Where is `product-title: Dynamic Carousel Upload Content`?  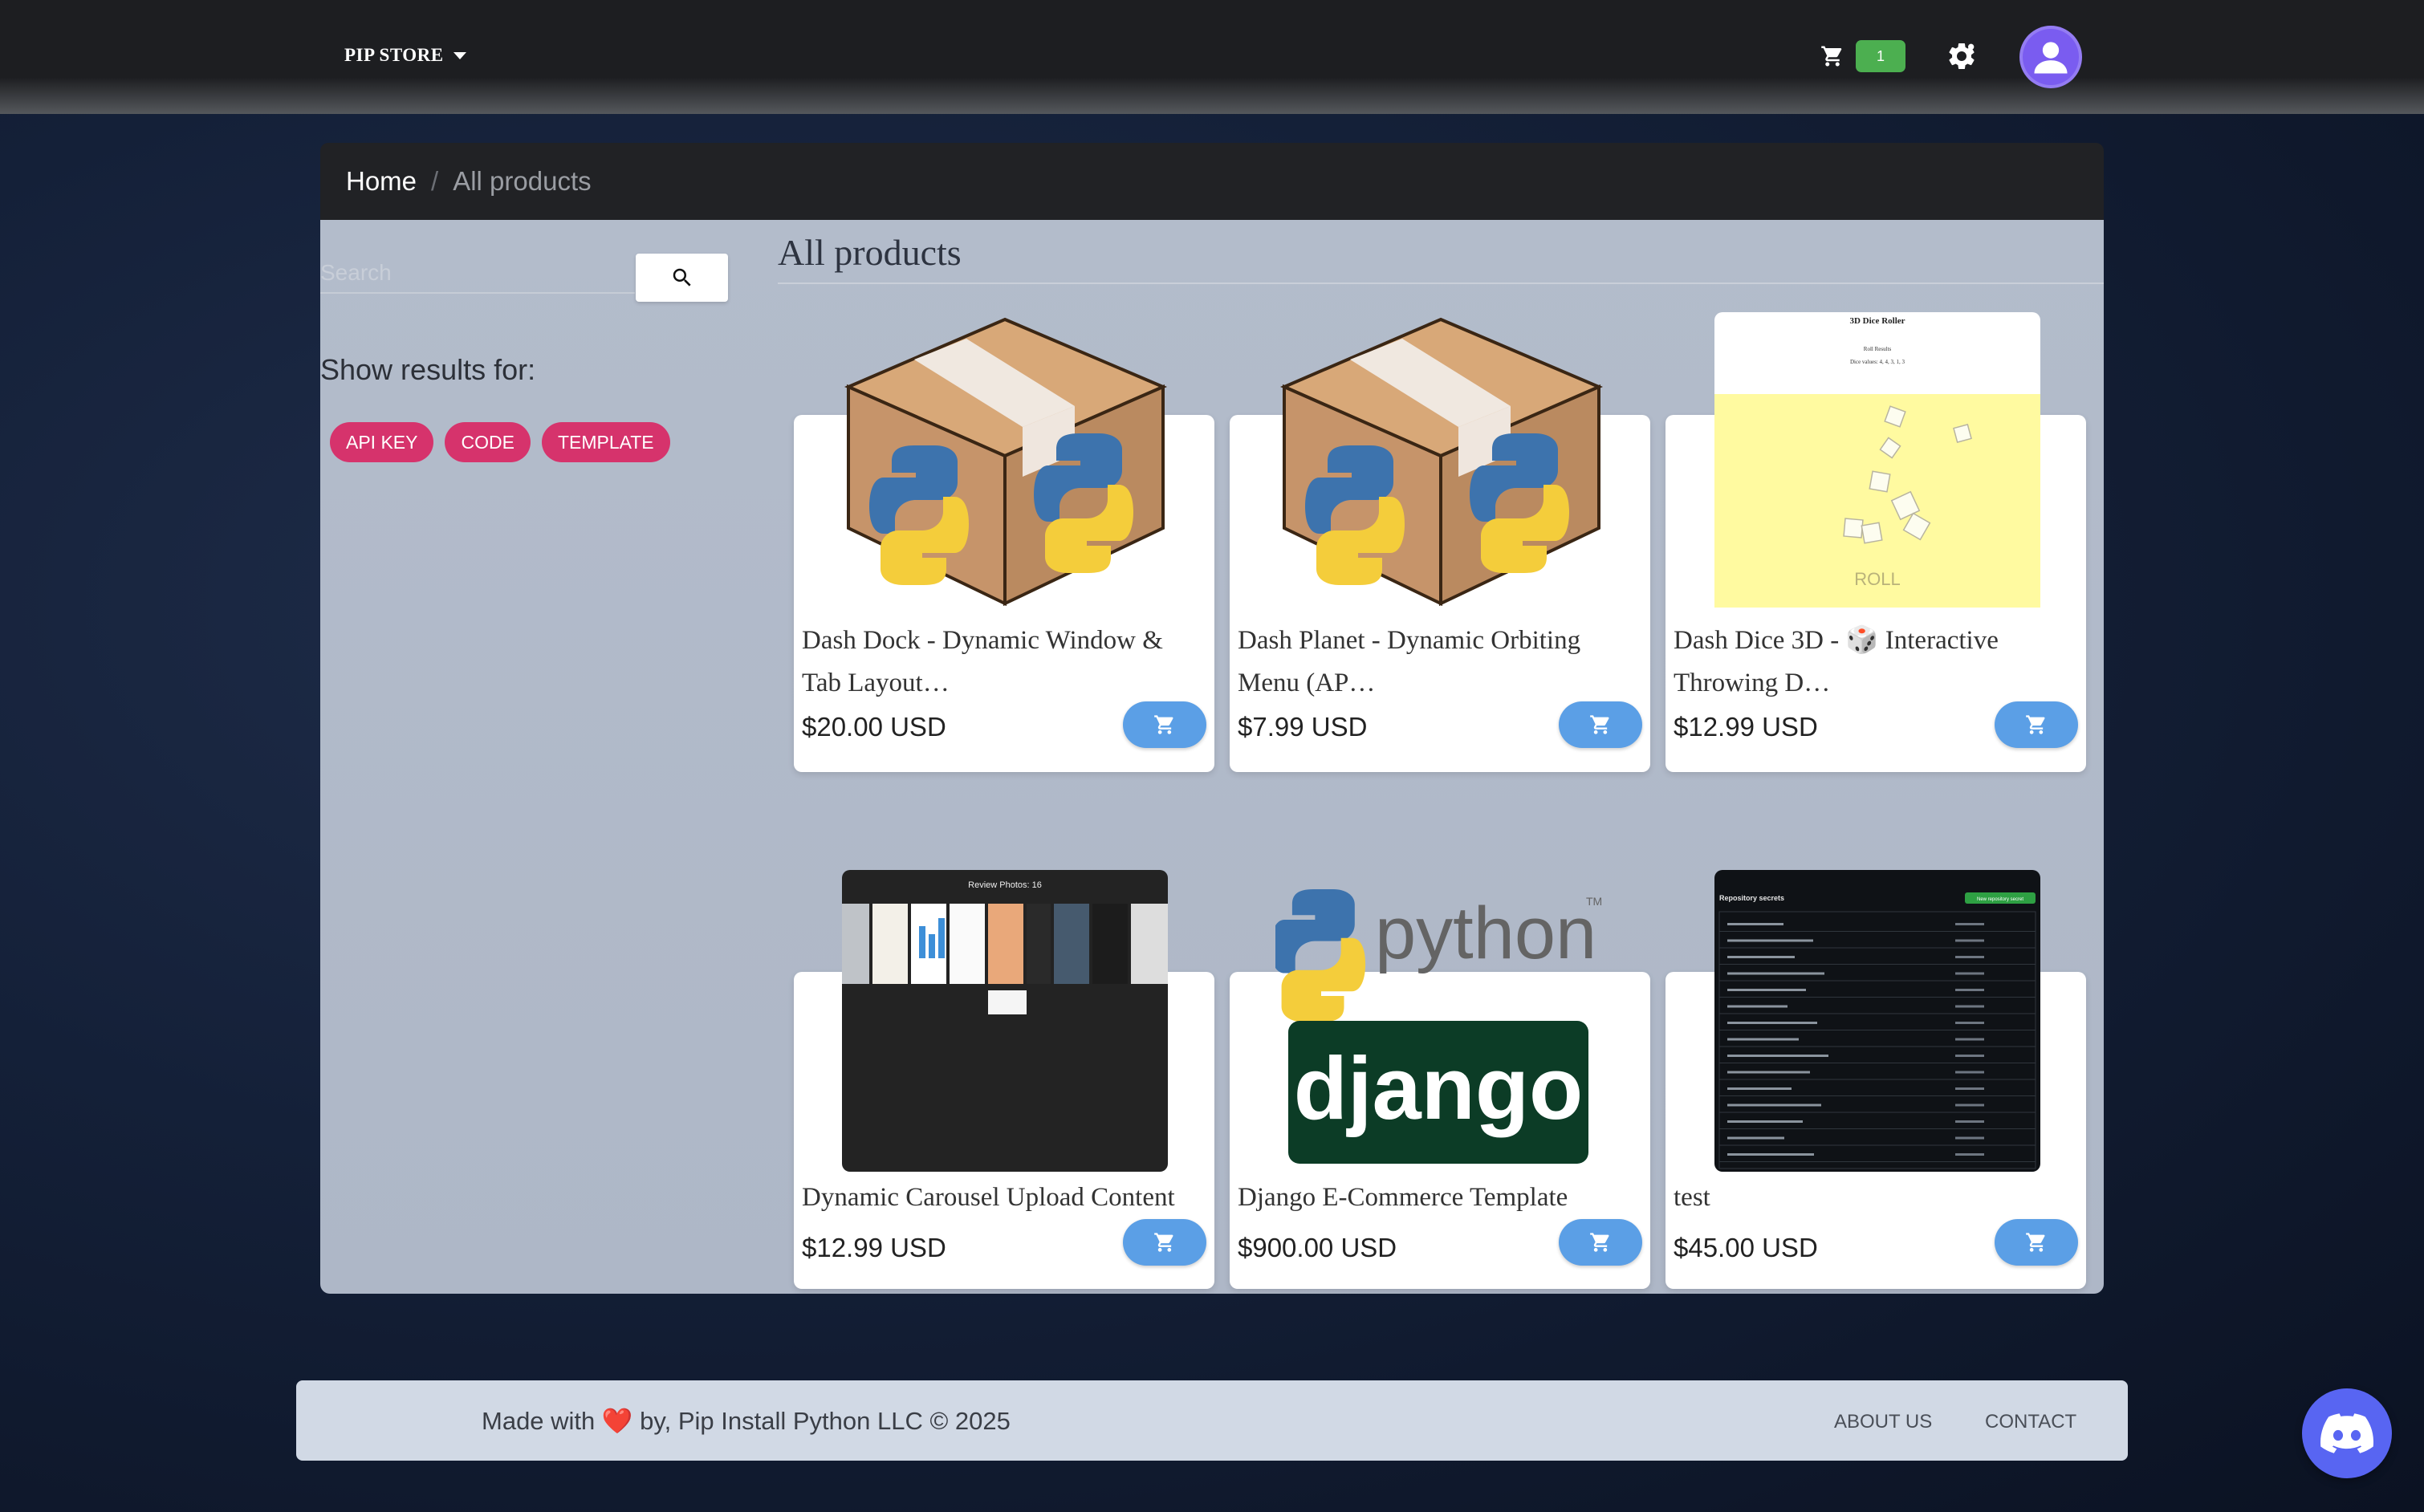
product-title: Dynamic Carousel Upload Content is located at coordinates (1004, 1198).